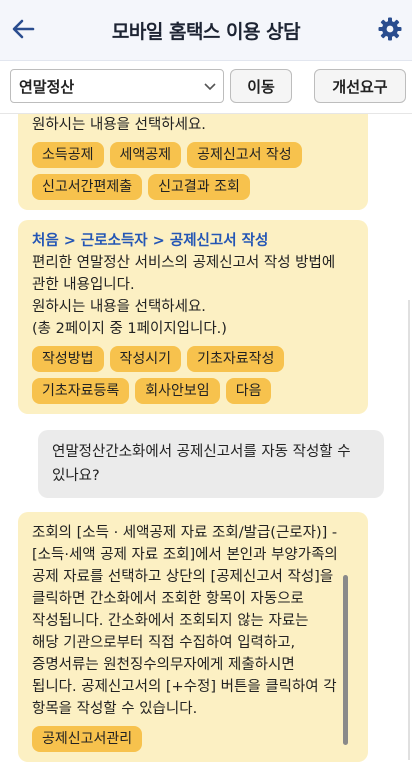 This screenshot has width=412, height=780. Describe the element at coordinates (145, 359) in the screenshot. I see `quick-reply-chip: 작성시기` at that location.